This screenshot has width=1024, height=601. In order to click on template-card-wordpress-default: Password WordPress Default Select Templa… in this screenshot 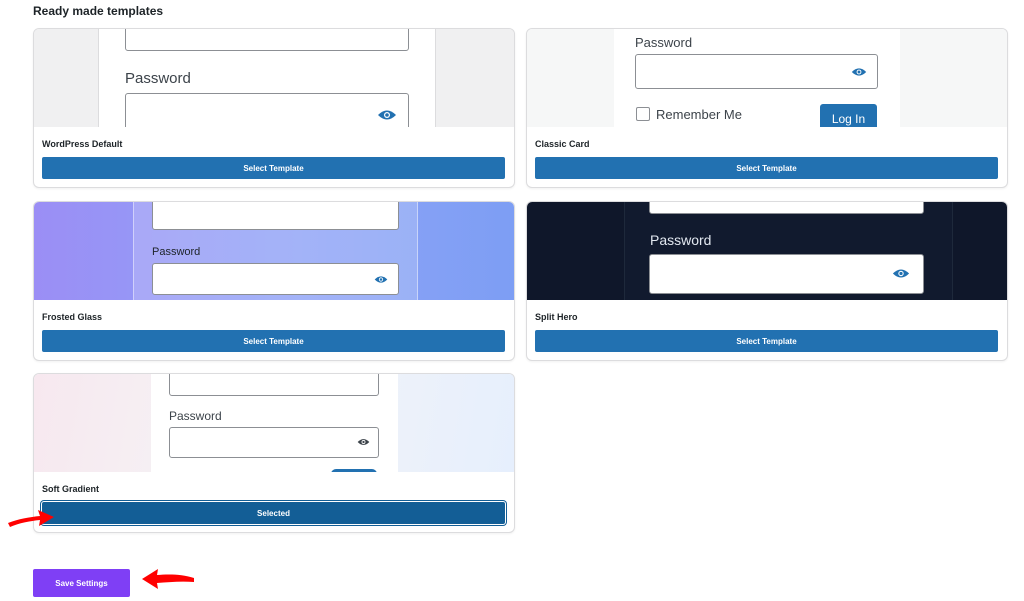, I will do `click(274, 108)`.